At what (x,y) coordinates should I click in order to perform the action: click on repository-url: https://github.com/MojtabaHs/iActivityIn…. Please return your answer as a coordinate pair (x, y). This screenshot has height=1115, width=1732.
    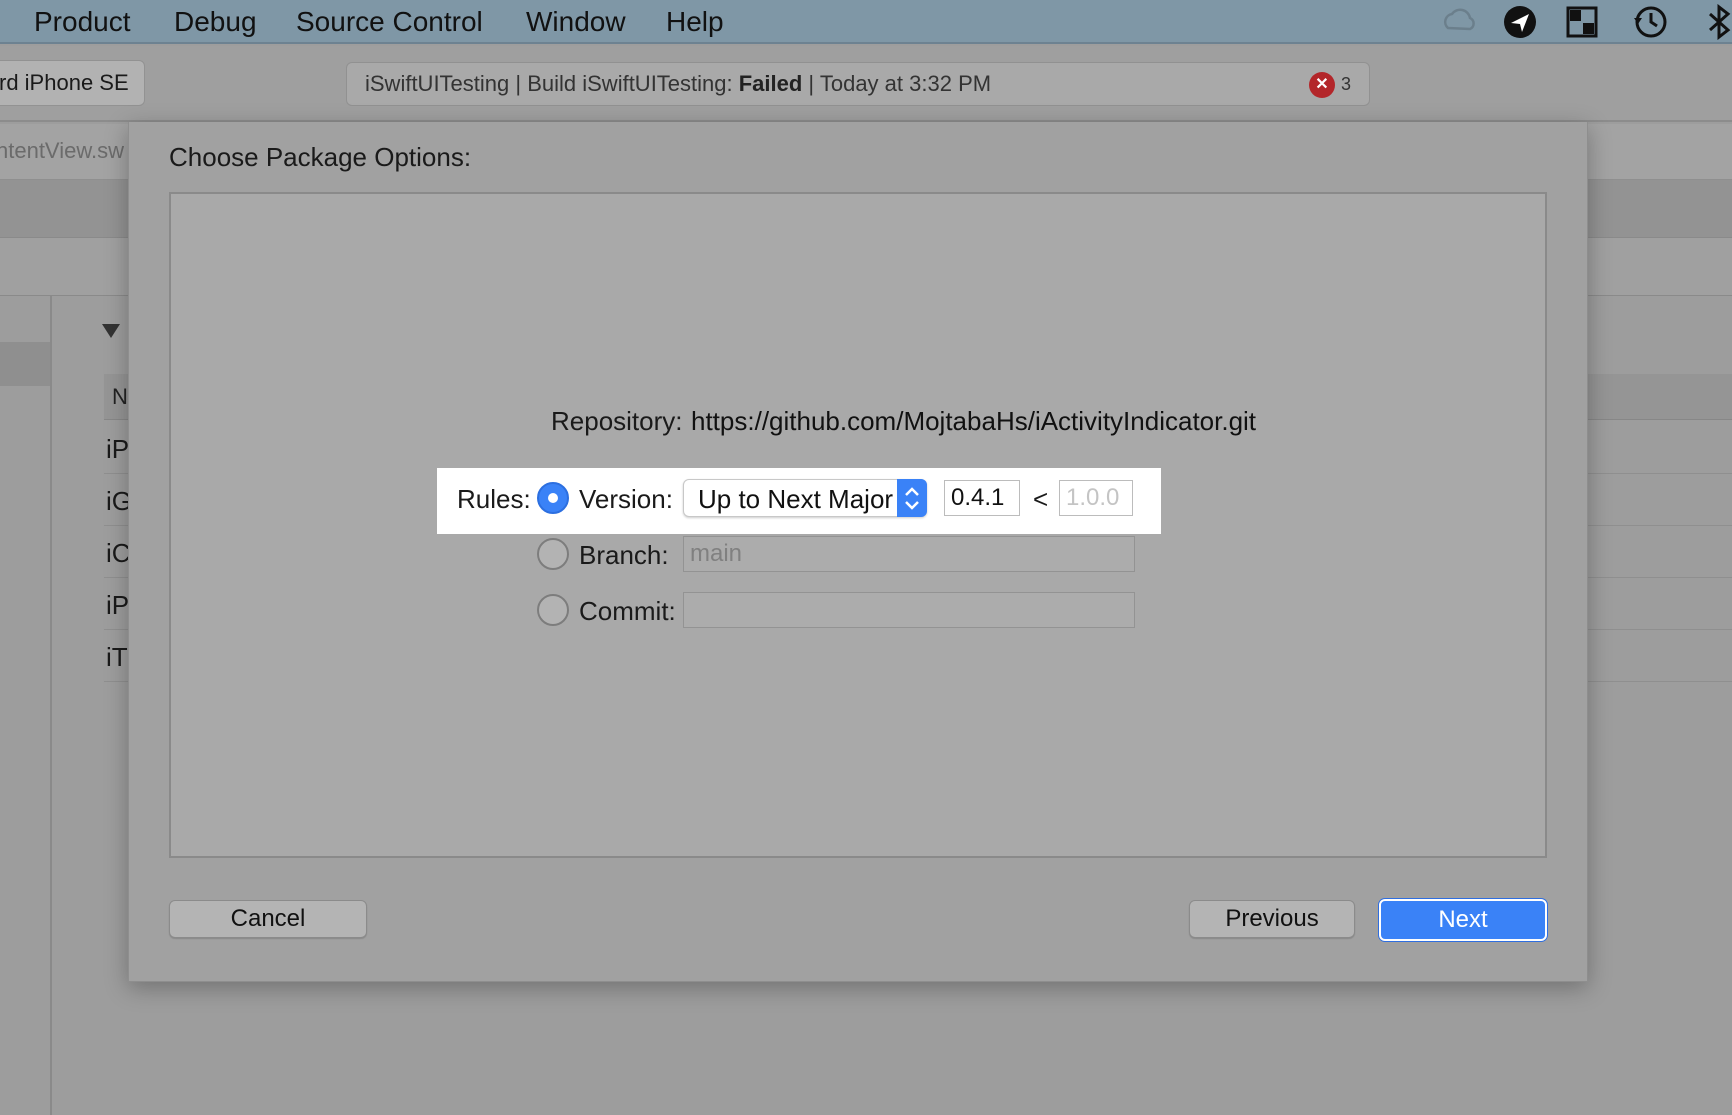
    Looking at the image, I should click on (974, 421).